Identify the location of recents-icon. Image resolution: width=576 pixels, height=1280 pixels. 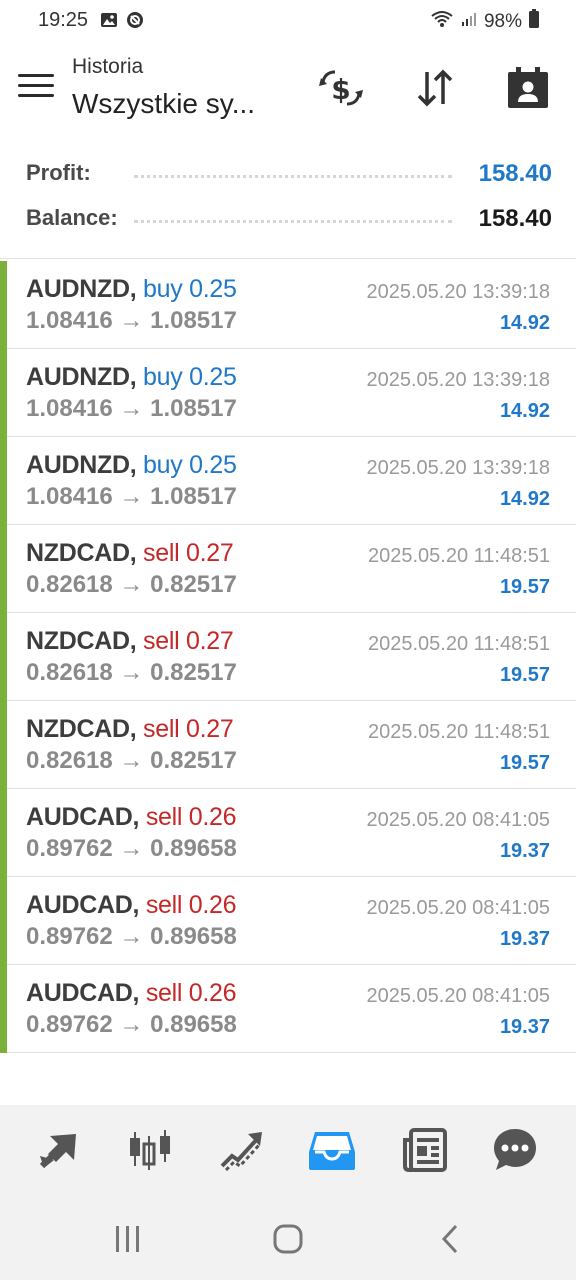
(128, 1239).